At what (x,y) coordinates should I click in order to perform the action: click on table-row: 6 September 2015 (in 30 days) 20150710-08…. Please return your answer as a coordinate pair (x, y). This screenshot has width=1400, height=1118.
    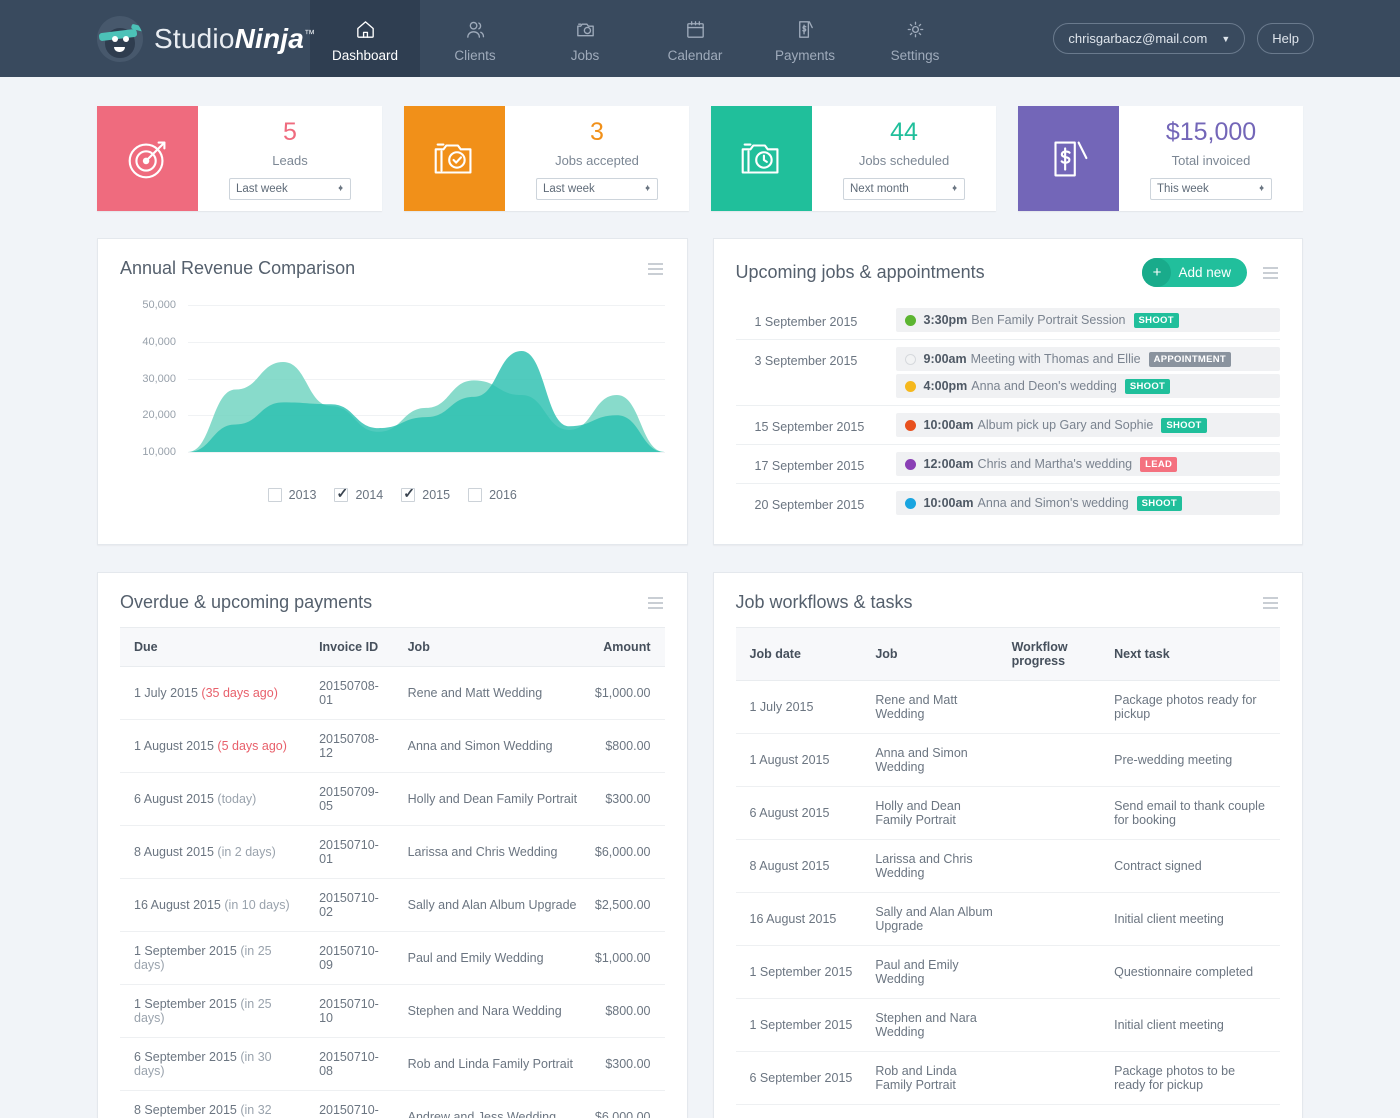
    Looking at the image, I should click on (392, 1064).